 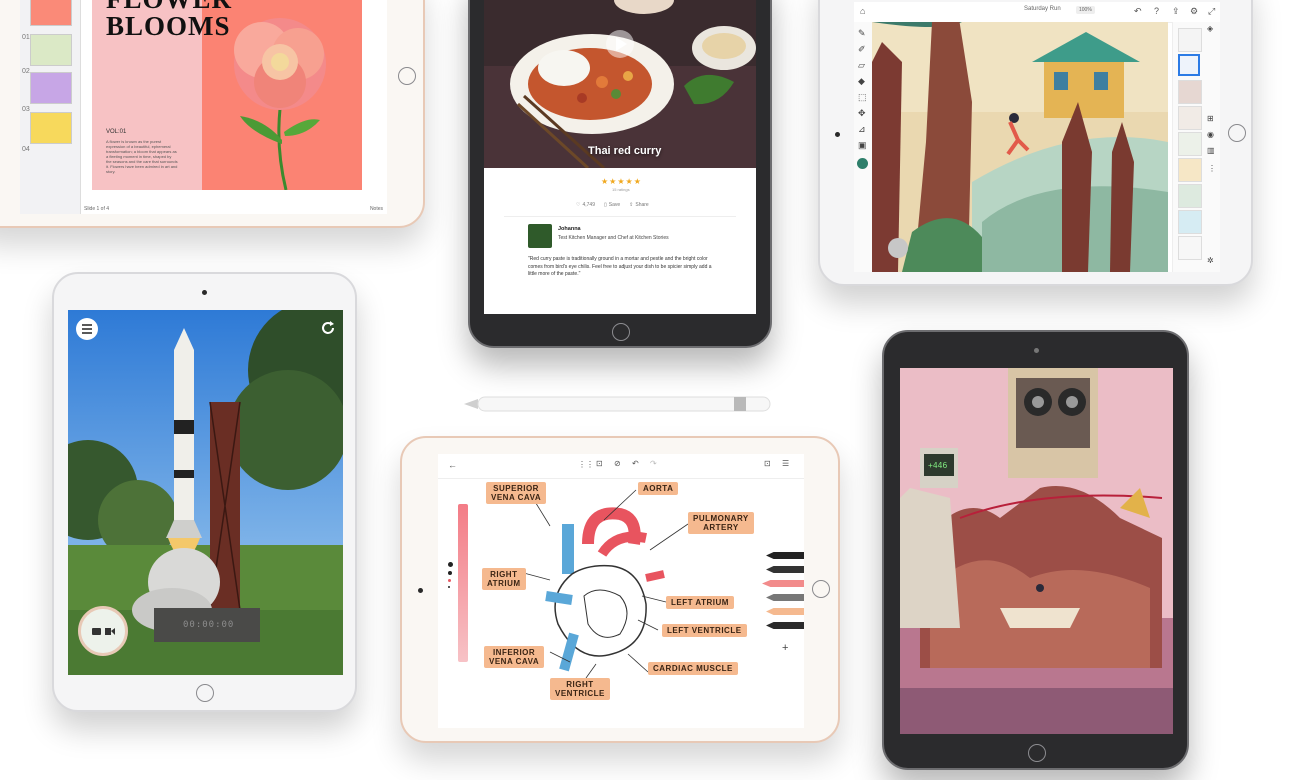 I want to click on app-toolbar: ⌂ Saturday Run 100% ↶ ? ⇪ ⚙ ⤢, so click(x=1037, y=12).